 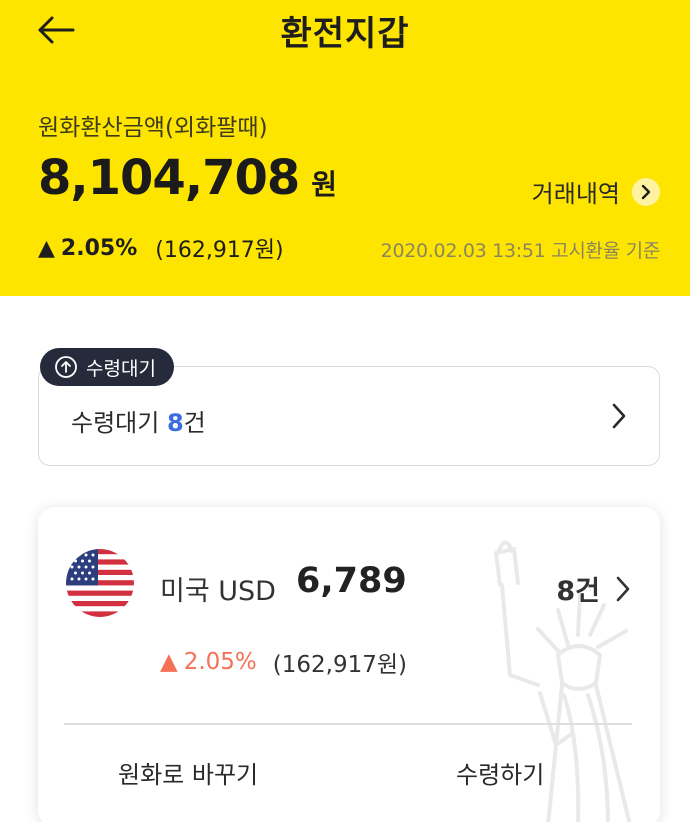 What do you see at coordinates (324, 184) in the screenshot?
I see `krw-amount-unit: 원` at bounding box center [324, 184].